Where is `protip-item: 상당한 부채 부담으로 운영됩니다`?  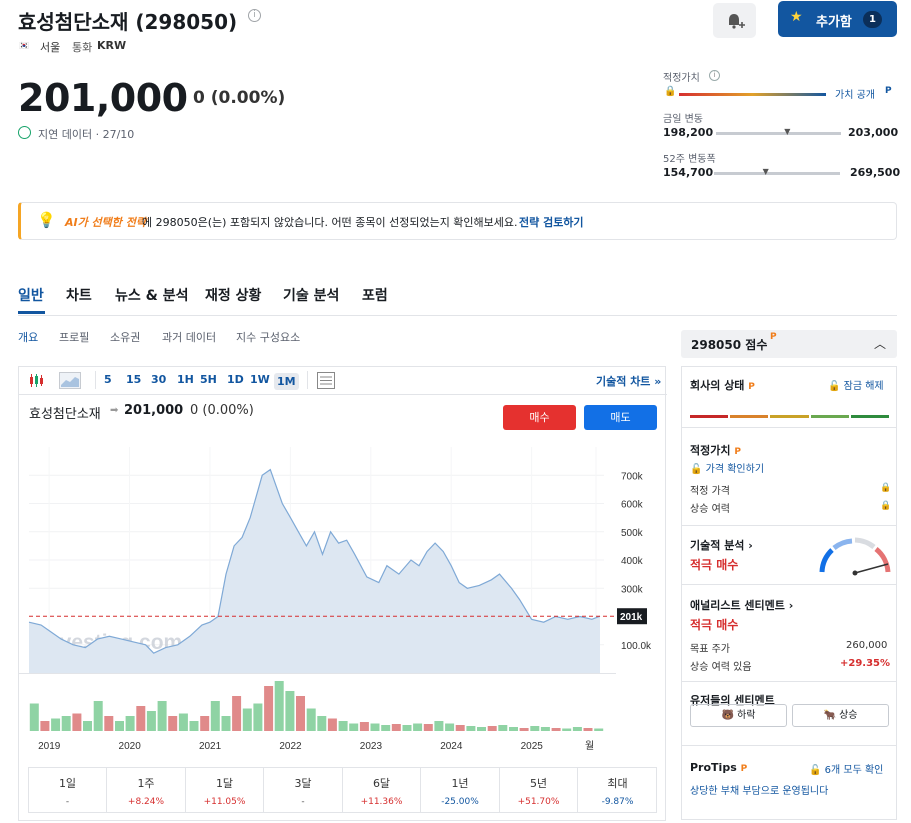 protip-item: 상당한 부채 부담으로 운영됩니다 is located at coordinates (759, 789).